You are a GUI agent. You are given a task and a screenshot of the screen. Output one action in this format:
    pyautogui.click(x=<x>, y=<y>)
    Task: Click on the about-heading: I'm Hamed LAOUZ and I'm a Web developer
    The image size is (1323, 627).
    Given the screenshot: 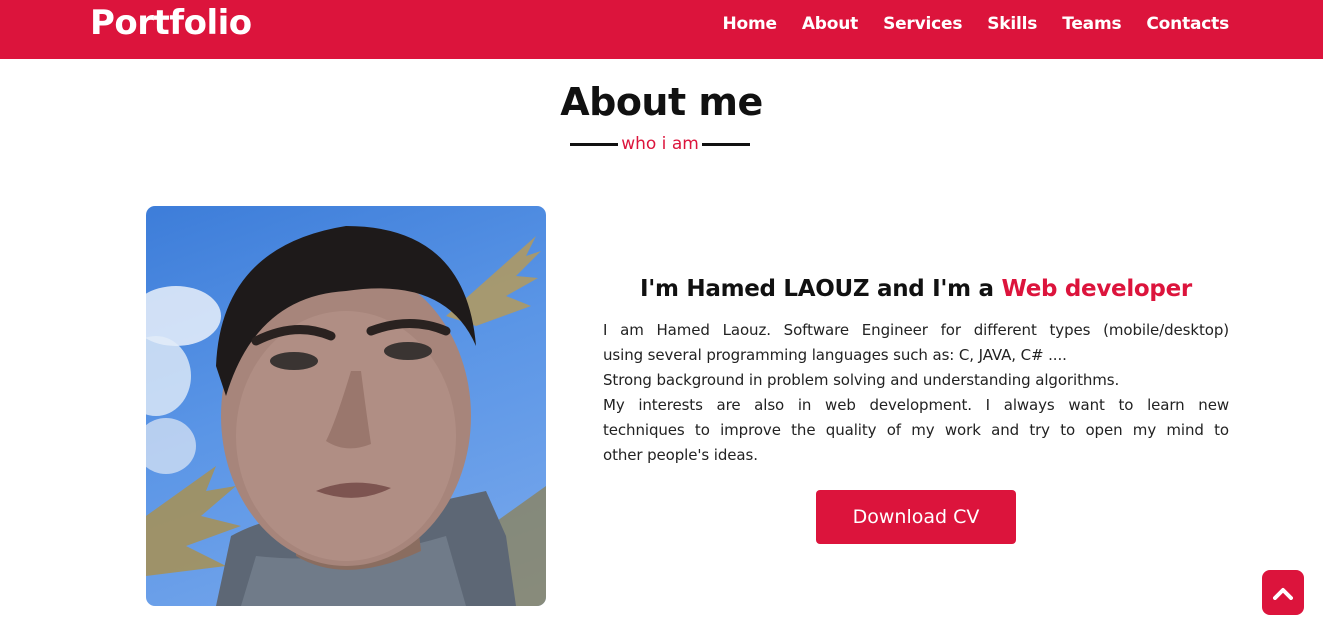 What is the action you would take?
    pyautogui.click(x=916, y=289)
    